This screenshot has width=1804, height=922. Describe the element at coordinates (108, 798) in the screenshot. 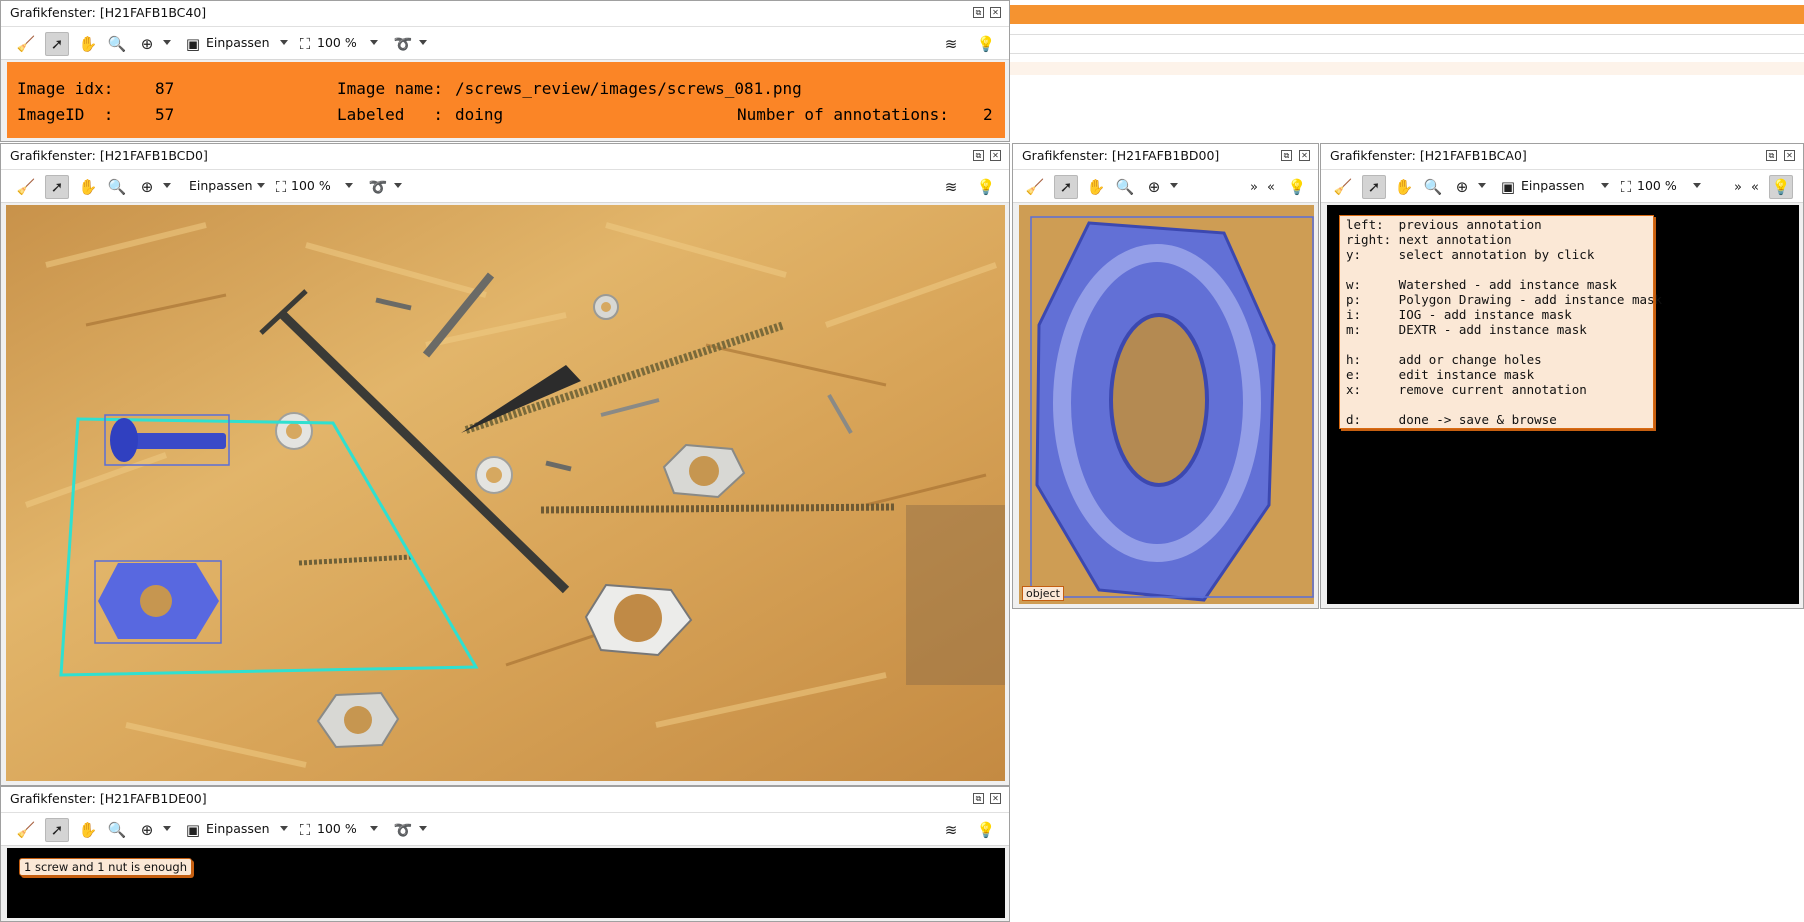

I see `window-title: Grafikfenster: [H21FAFB1DE00]` at that location.